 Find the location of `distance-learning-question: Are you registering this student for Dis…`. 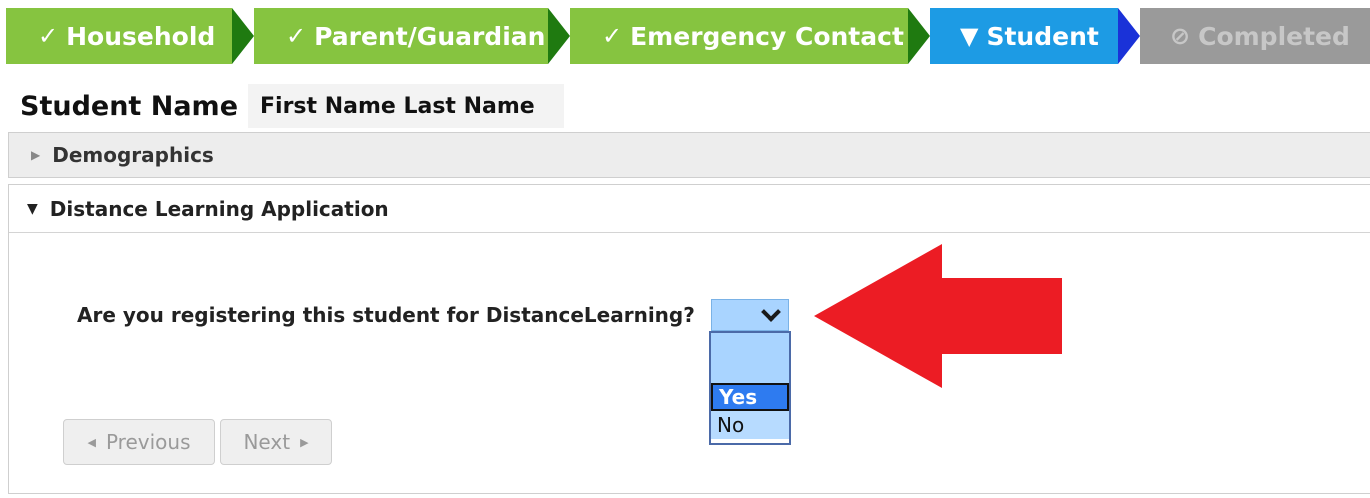

distance-learning-question: Are you registering this student for Dis… is located at coordinates (386, 315).